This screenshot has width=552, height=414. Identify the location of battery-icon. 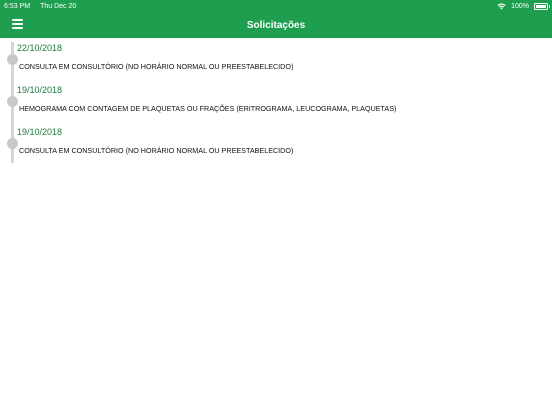
(542, 6).